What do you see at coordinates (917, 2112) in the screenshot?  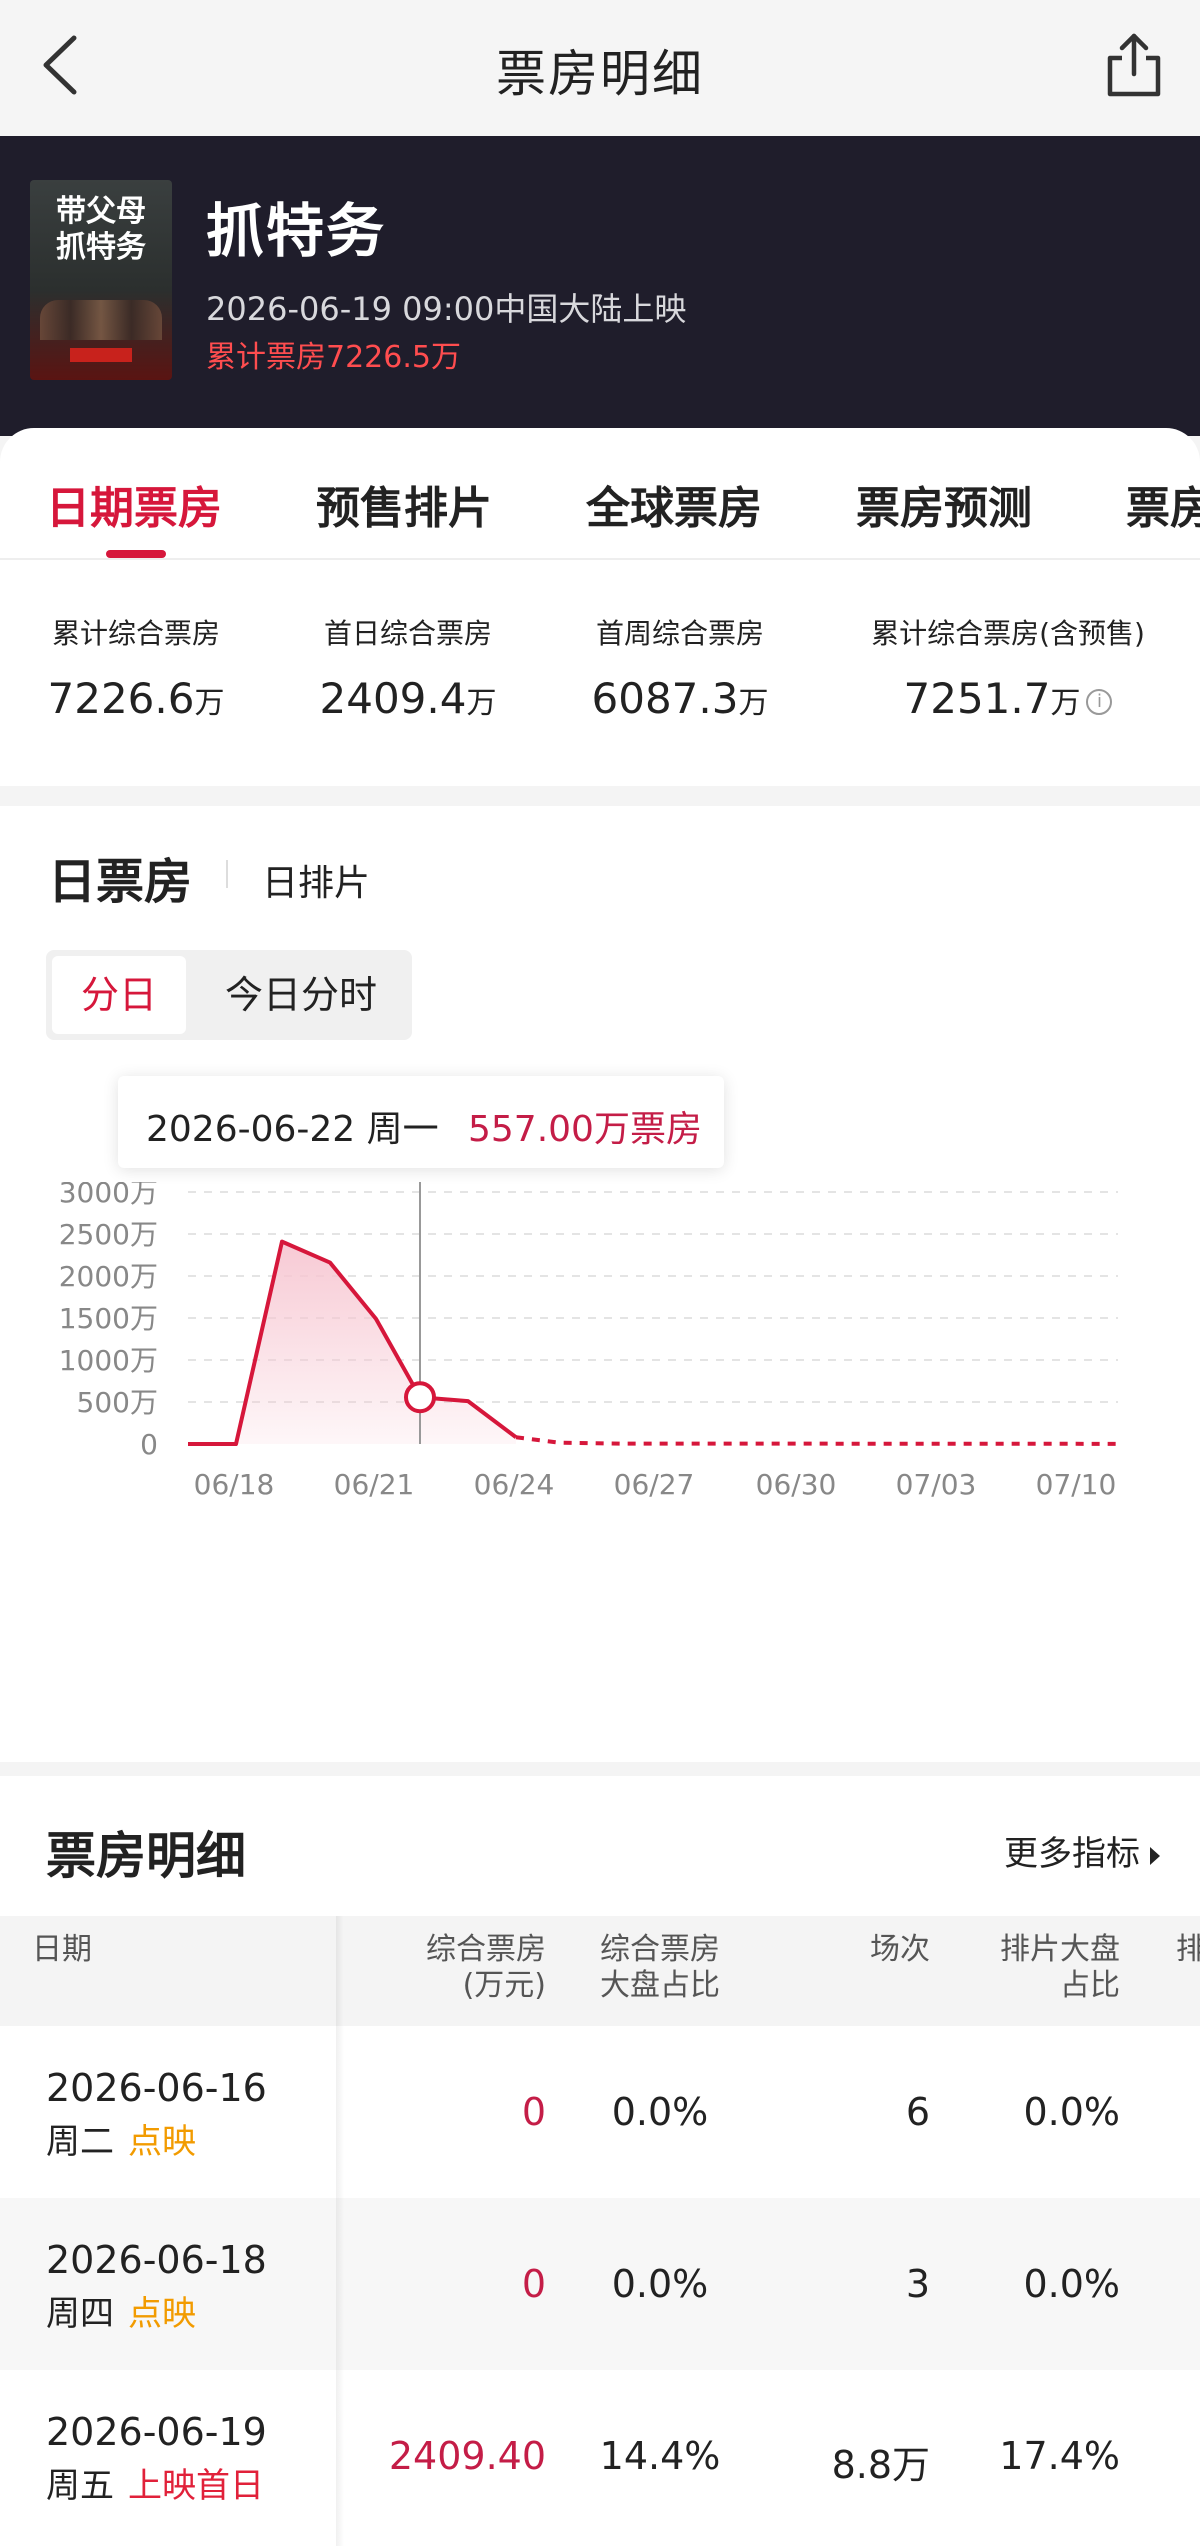 I see `row-shows: 6` at bounding box center [917, 2112].